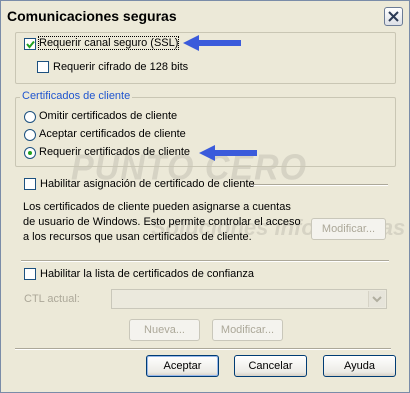 The image size is (410, 393). What do you see at coordinates (76, 96) in the screenshot?
I see `client-certs-legend: Certificados de cliente` at bounding box center [76, 96].